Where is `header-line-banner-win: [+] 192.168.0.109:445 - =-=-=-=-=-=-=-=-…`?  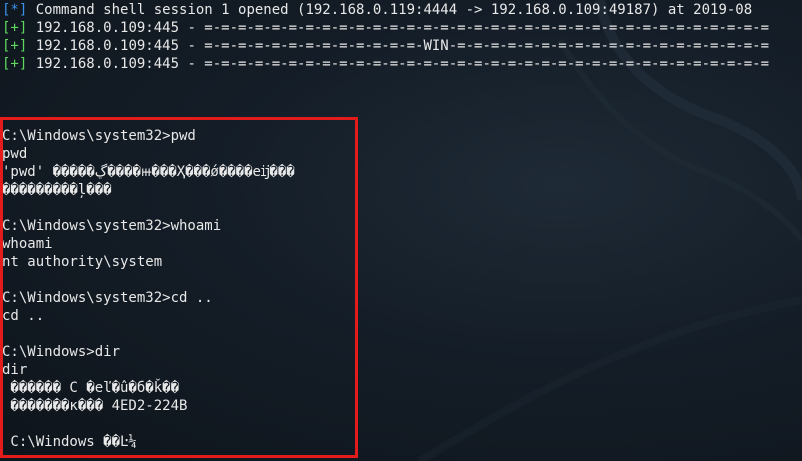
header-line-banner-win: [+] 192.168.0.109:445 - =-=-=-=-=-=-=-=-… is located at coordinates (385, 46).